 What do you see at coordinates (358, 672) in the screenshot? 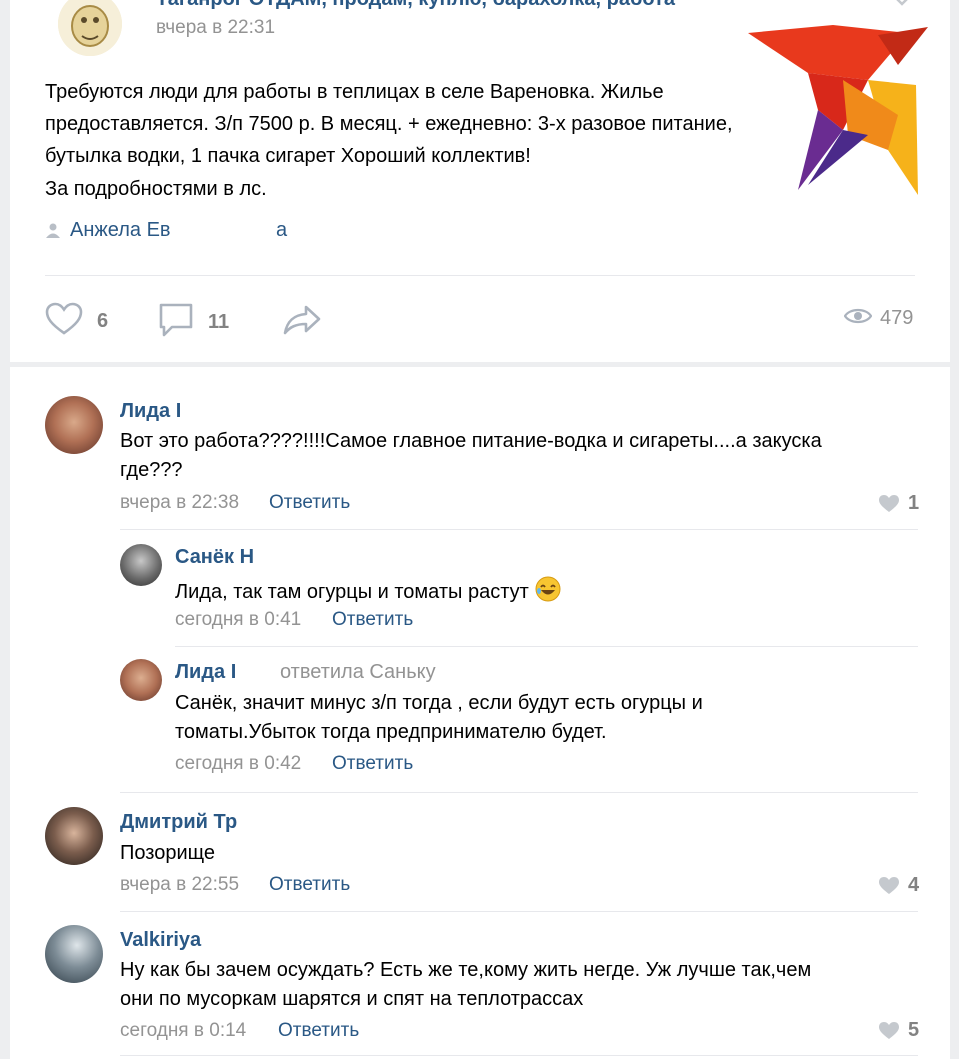
I see `replied-to: ответила Саньку` at bounding box center [358, 672].